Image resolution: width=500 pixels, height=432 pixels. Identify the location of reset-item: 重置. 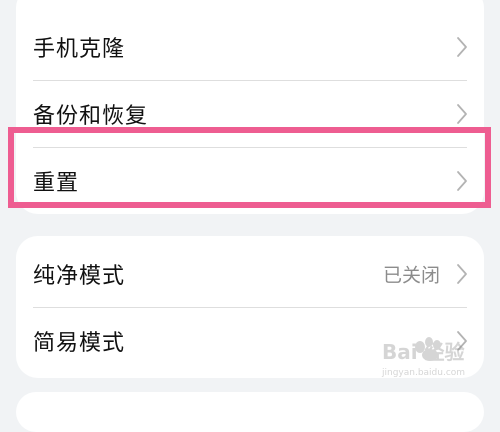
(250, 181).